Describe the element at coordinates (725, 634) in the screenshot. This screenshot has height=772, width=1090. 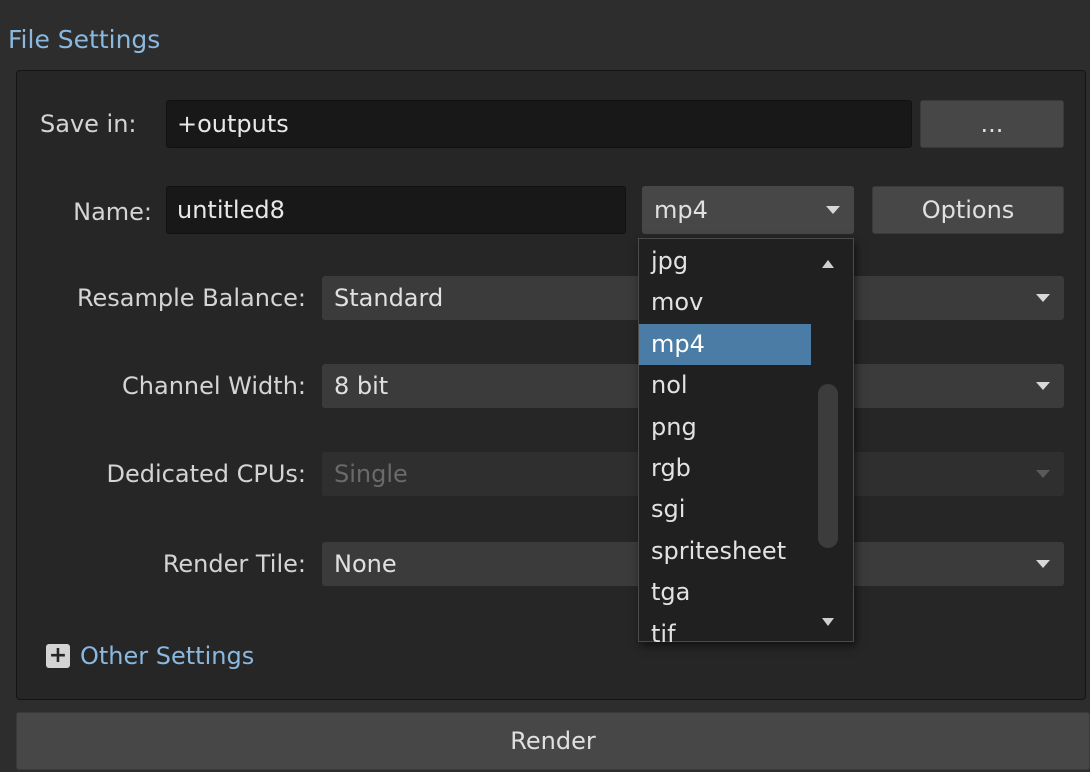
I see `format-option-tif: tif` at that location.